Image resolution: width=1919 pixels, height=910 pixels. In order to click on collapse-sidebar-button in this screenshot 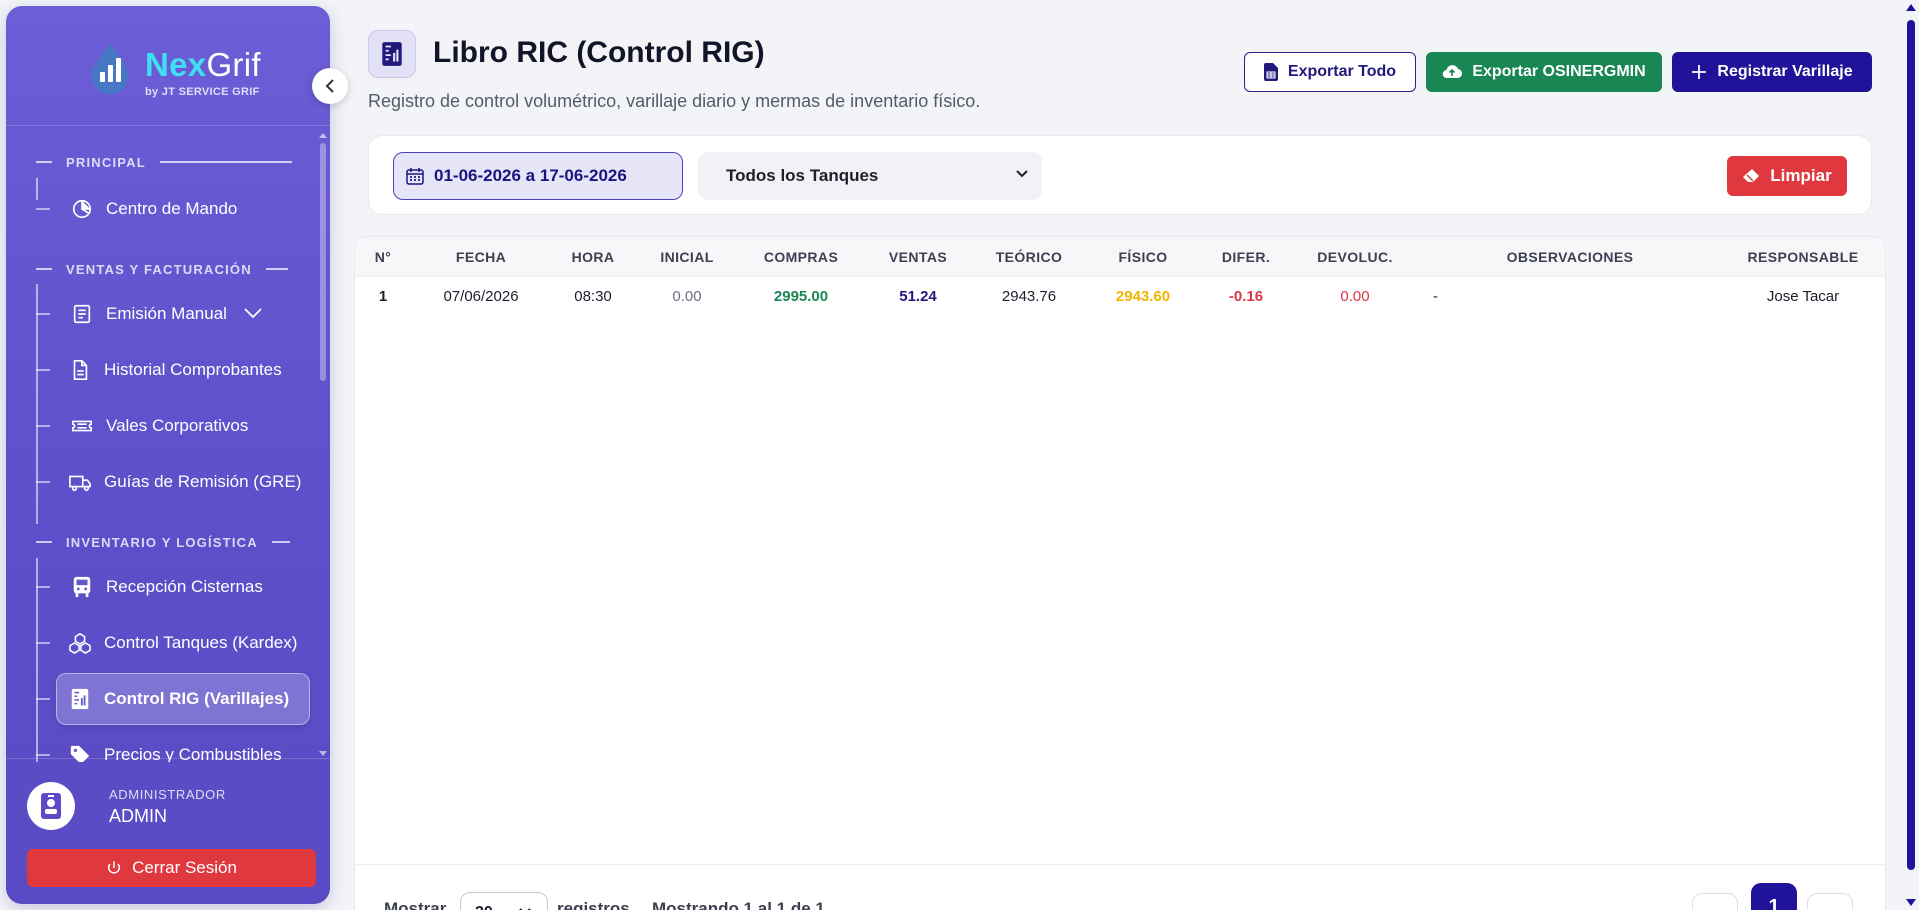, I will do `click(330, 86)`.